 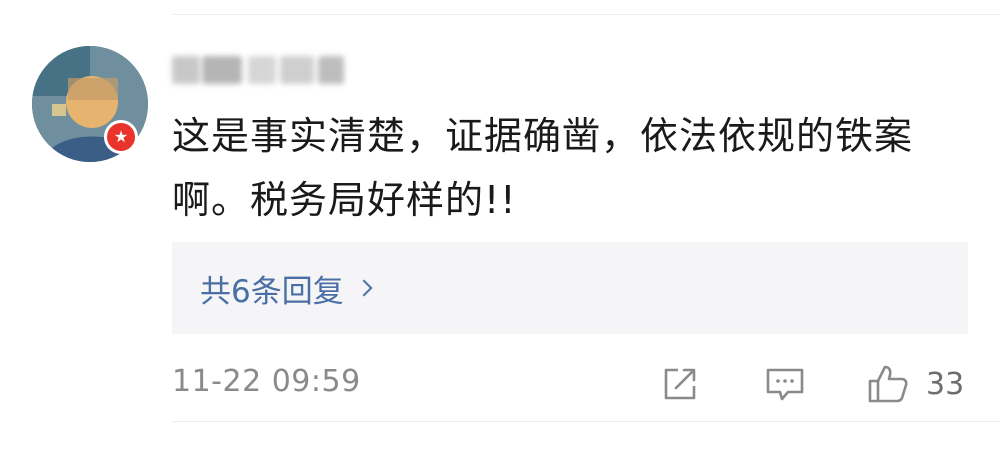 I want to click on top-divider, so click(x=586, y=14).